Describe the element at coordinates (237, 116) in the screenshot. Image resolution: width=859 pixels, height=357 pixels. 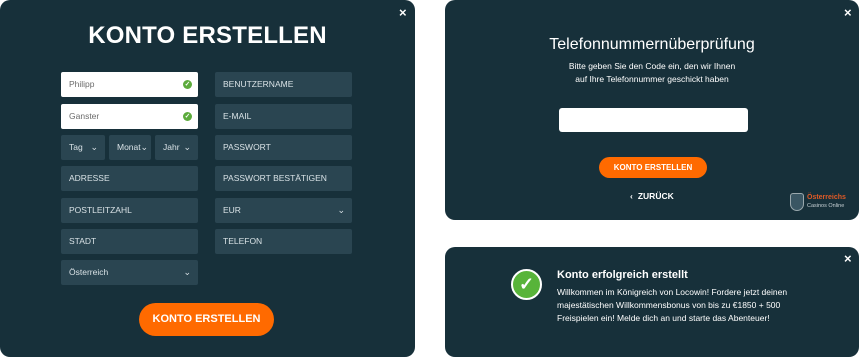
I see `email-placeholder: E-MAIL` at that location.